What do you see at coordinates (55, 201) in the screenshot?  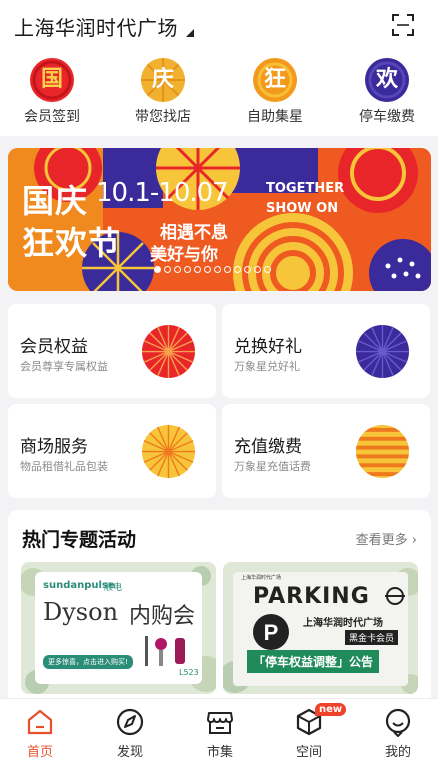 I see `banner-title-line1: 国庆` at bounding box center [55, 201].